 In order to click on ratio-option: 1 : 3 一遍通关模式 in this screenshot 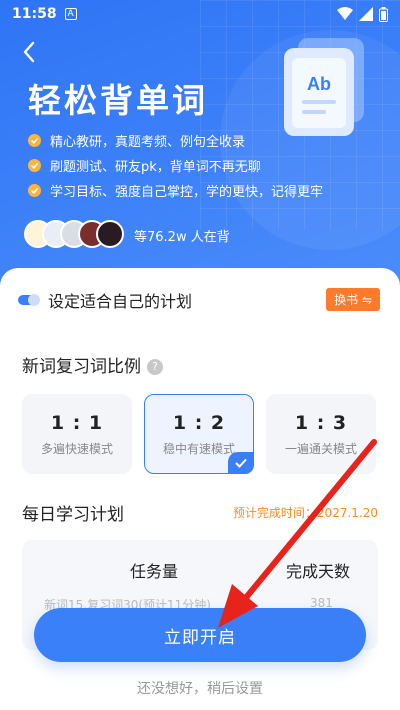, I will do `click(321, 434)`.